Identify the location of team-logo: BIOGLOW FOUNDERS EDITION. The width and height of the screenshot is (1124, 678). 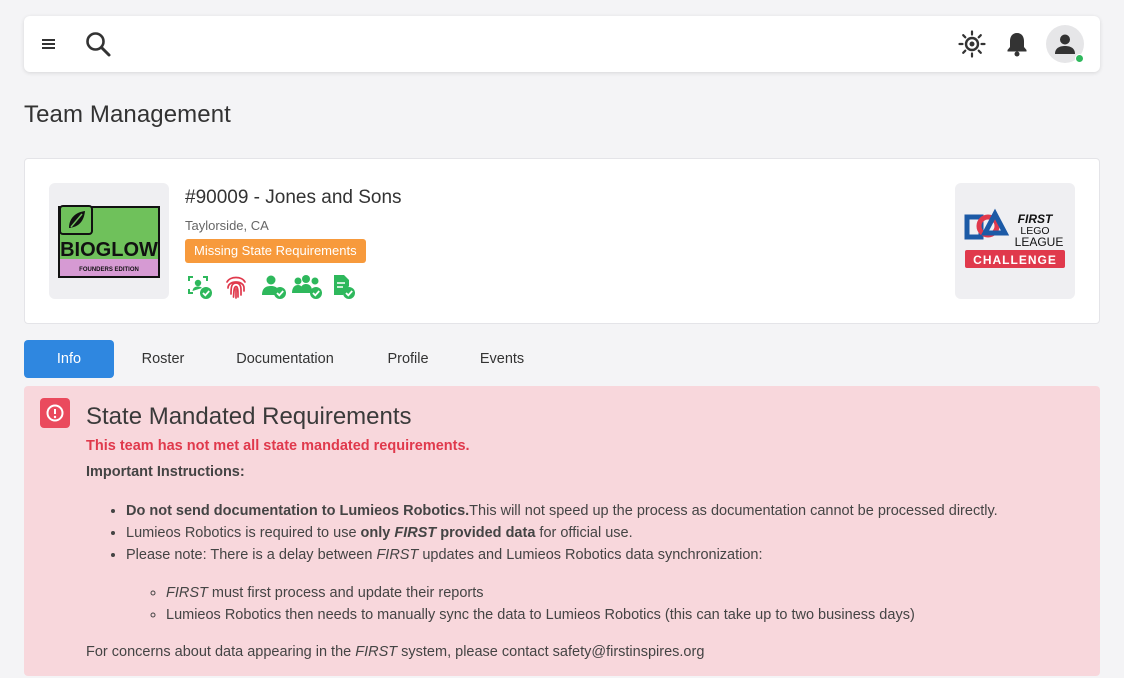
(109, 241).